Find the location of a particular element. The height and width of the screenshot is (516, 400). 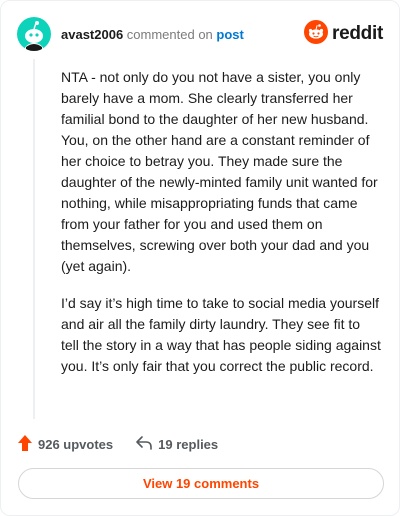

reddit-logo-icon is located at coordinates (316, 34).